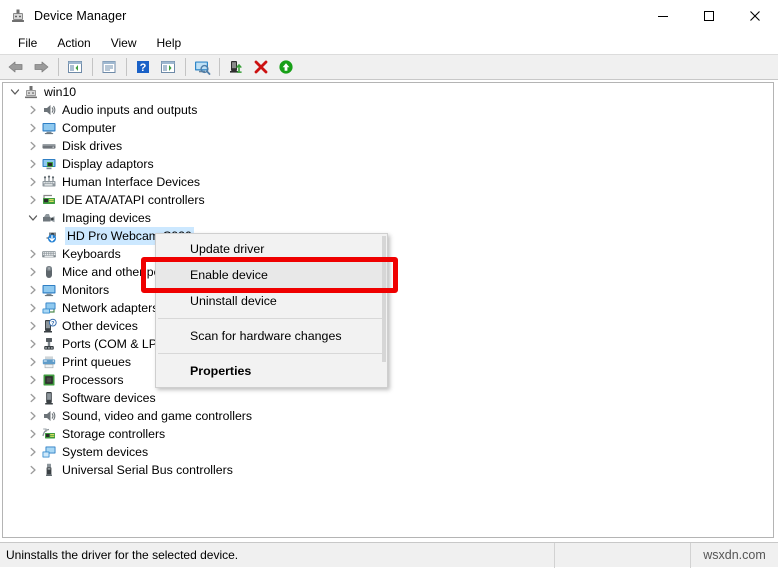 The width and height of the screenshot is (778, 568). What do you see at coordinates (388, 398) in the screenshot?
I see `tree-item-software-devices: Software devices` at bounding box center [388, 398].